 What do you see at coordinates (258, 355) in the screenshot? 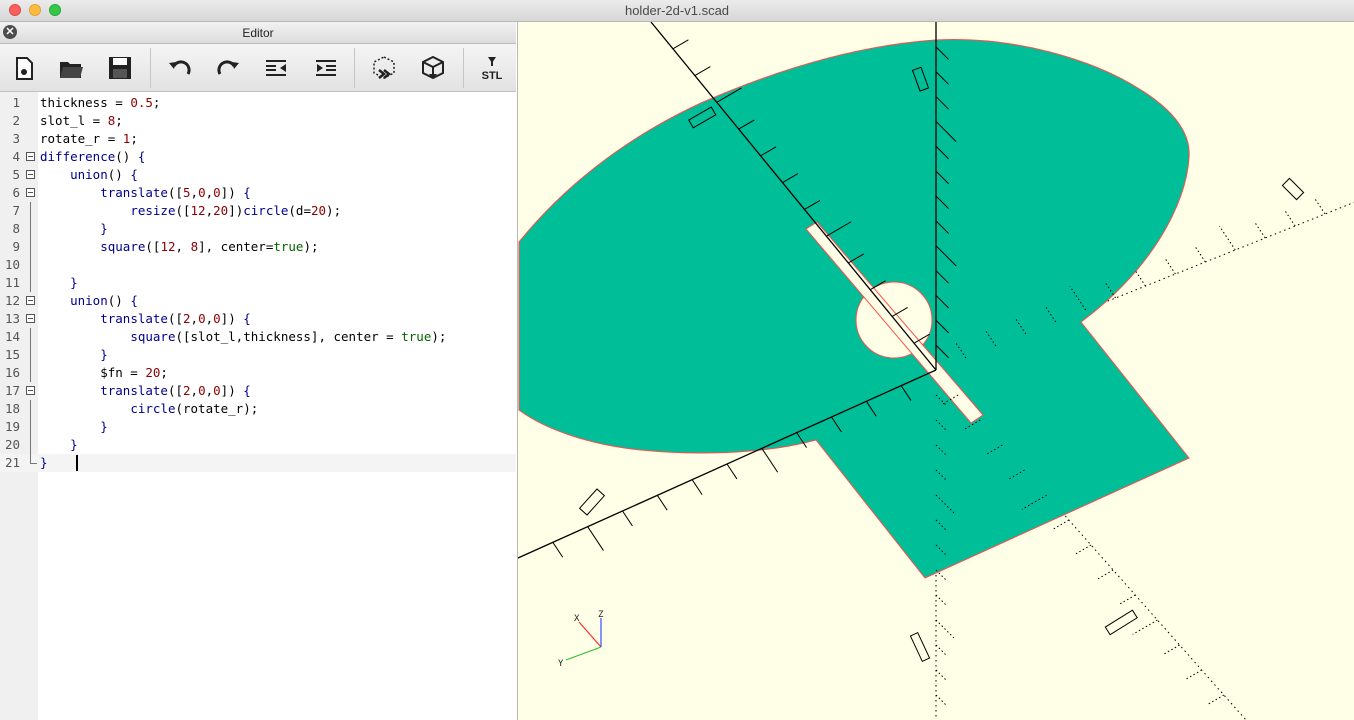
I see `code-line: 15 }` at bounding box center [258, 355].